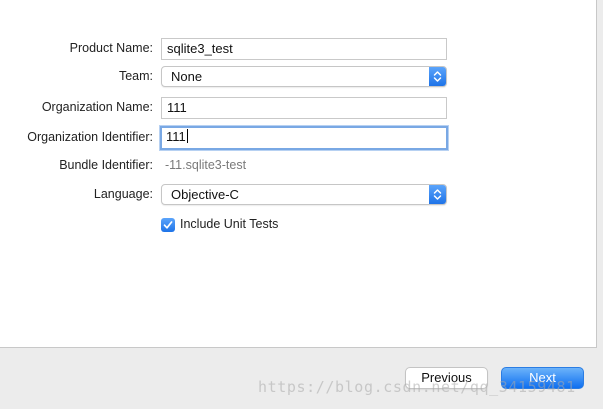  I want to click on next-button: Next, so click(542, 378).